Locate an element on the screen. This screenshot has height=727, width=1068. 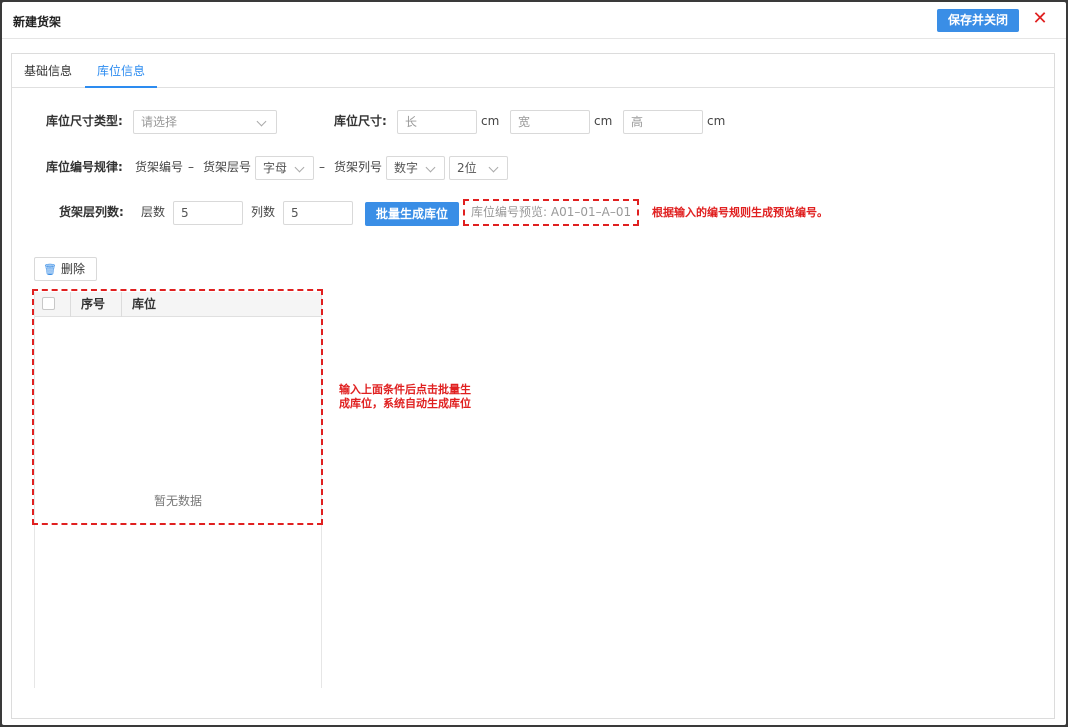
digits-select: 2位 is located at coordinates (478, 168).